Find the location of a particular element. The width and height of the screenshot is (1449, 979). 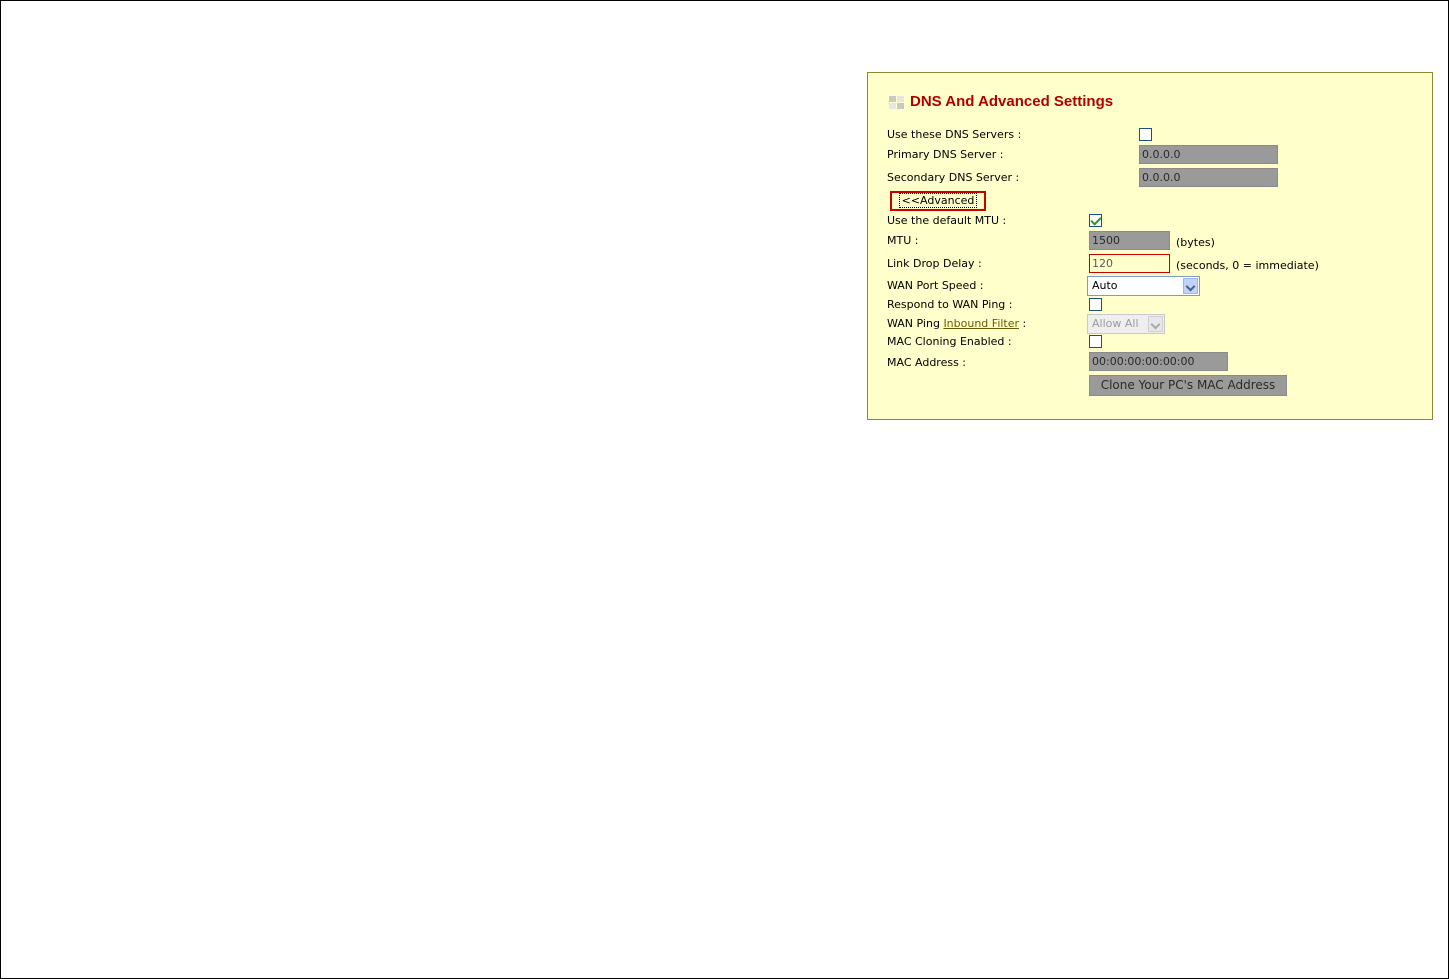

advanced-toggle-button: <<Advanced is located at coordinates (938, 201).